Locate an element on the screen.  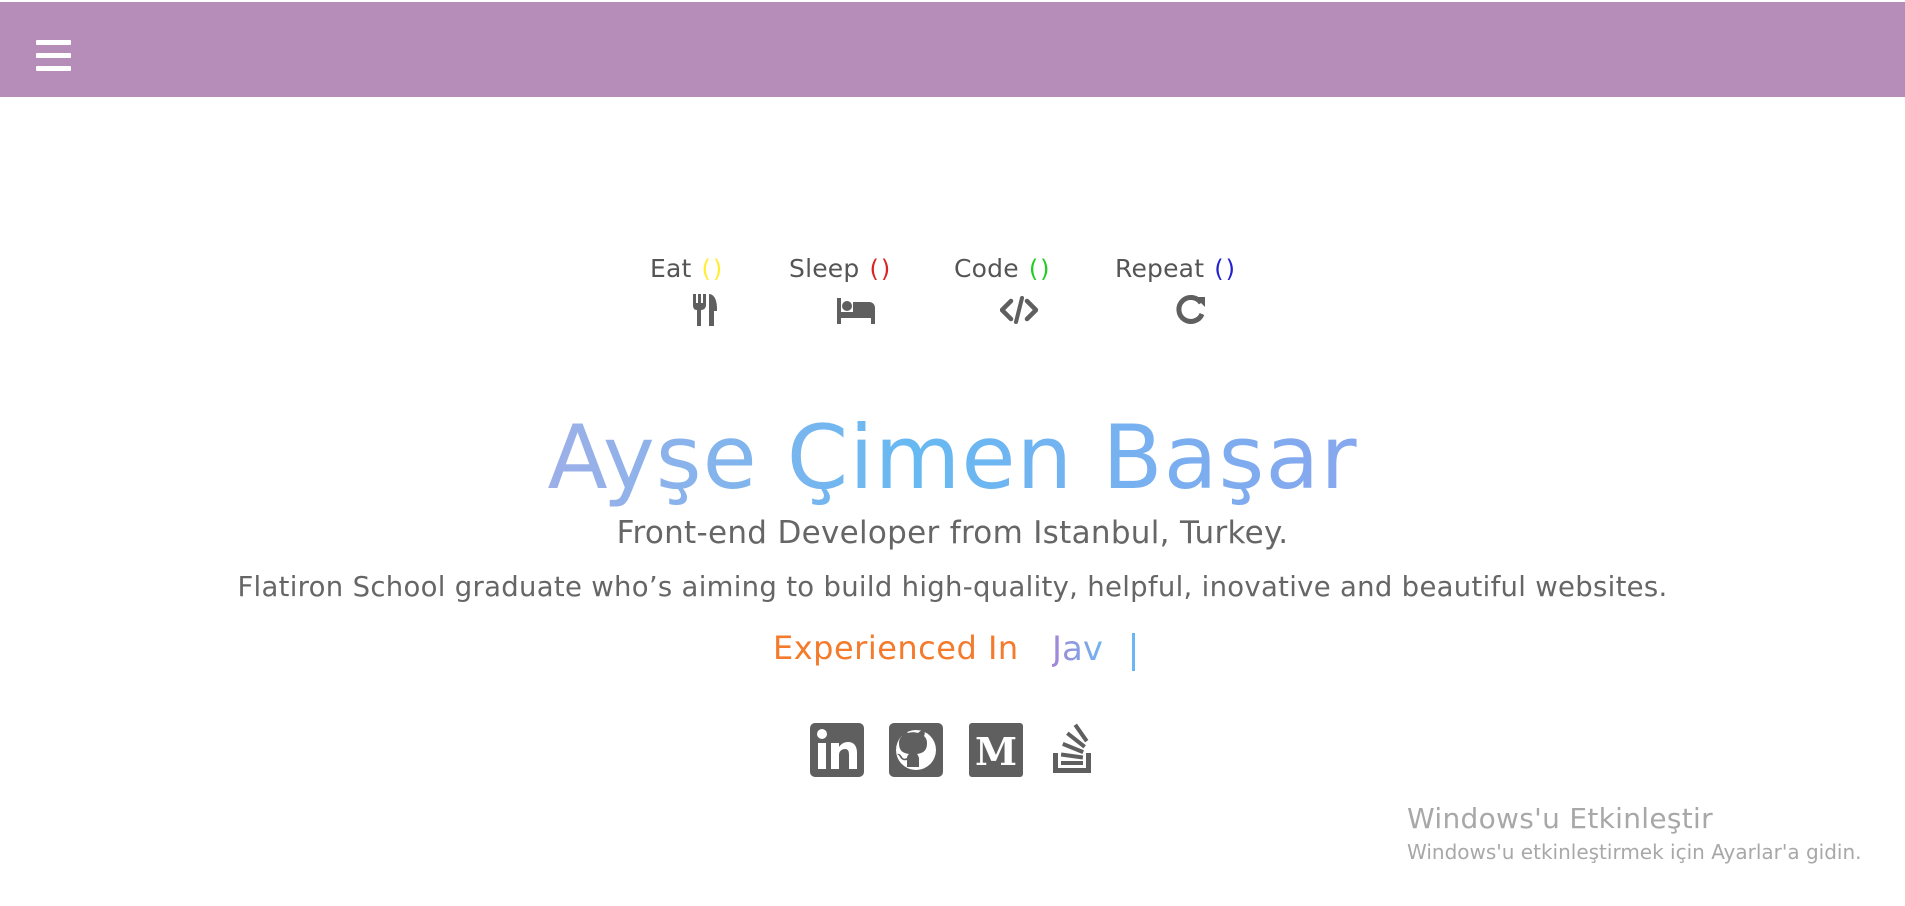
daily-routine: Eat() Sleep() Code() Repeat () is located at coordinates (952, 294).